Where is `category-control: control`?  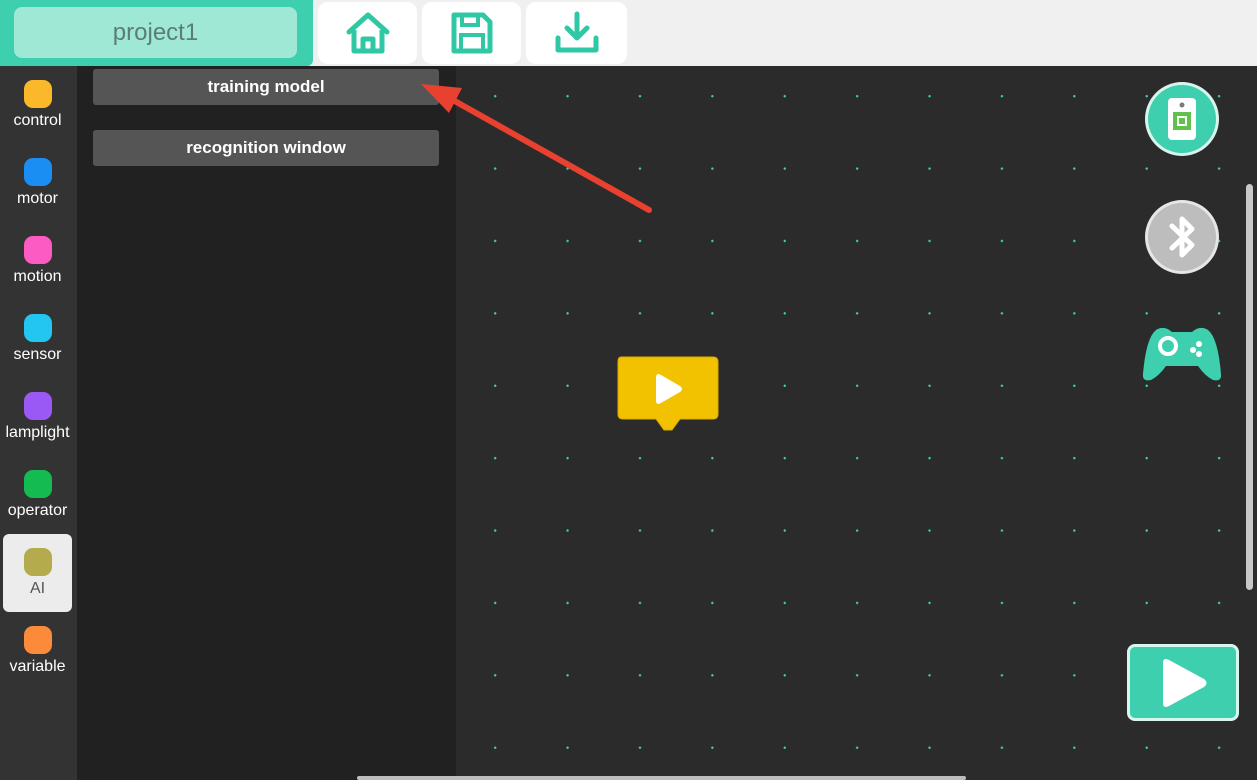
category-control: control is located at coordinates (37, 105).